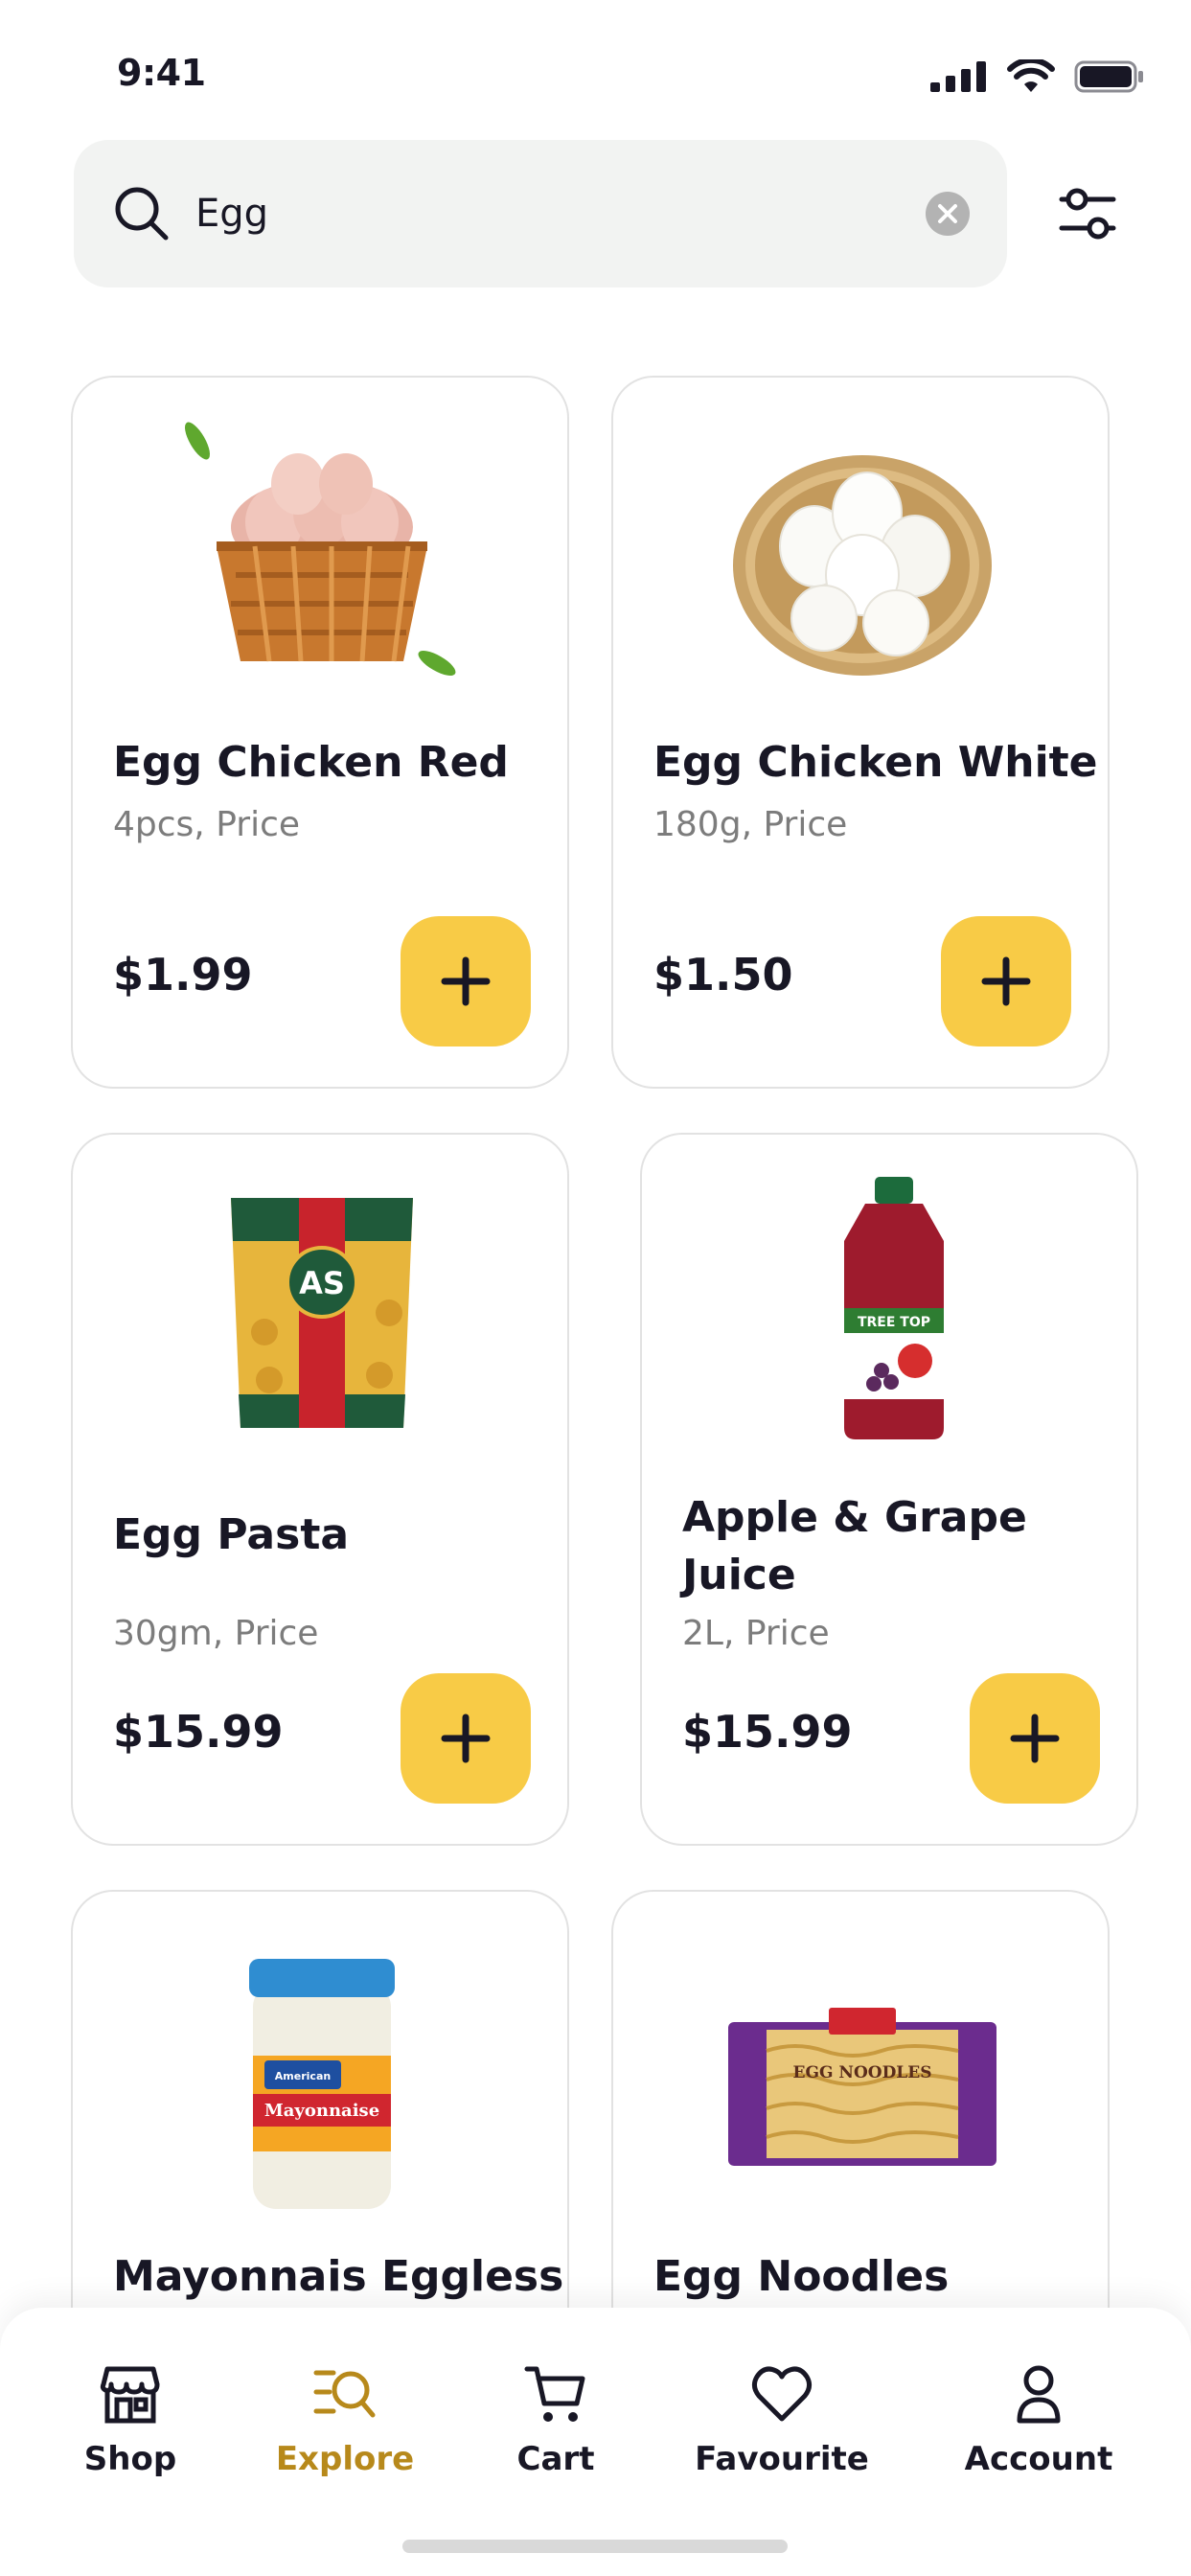 Image resolution: width=1191 pixels, height=2576 pixels. Describe the element at coordinates (782, 2459) in the screenshot. I see `nav-label-favourite: Favourite` at that location.